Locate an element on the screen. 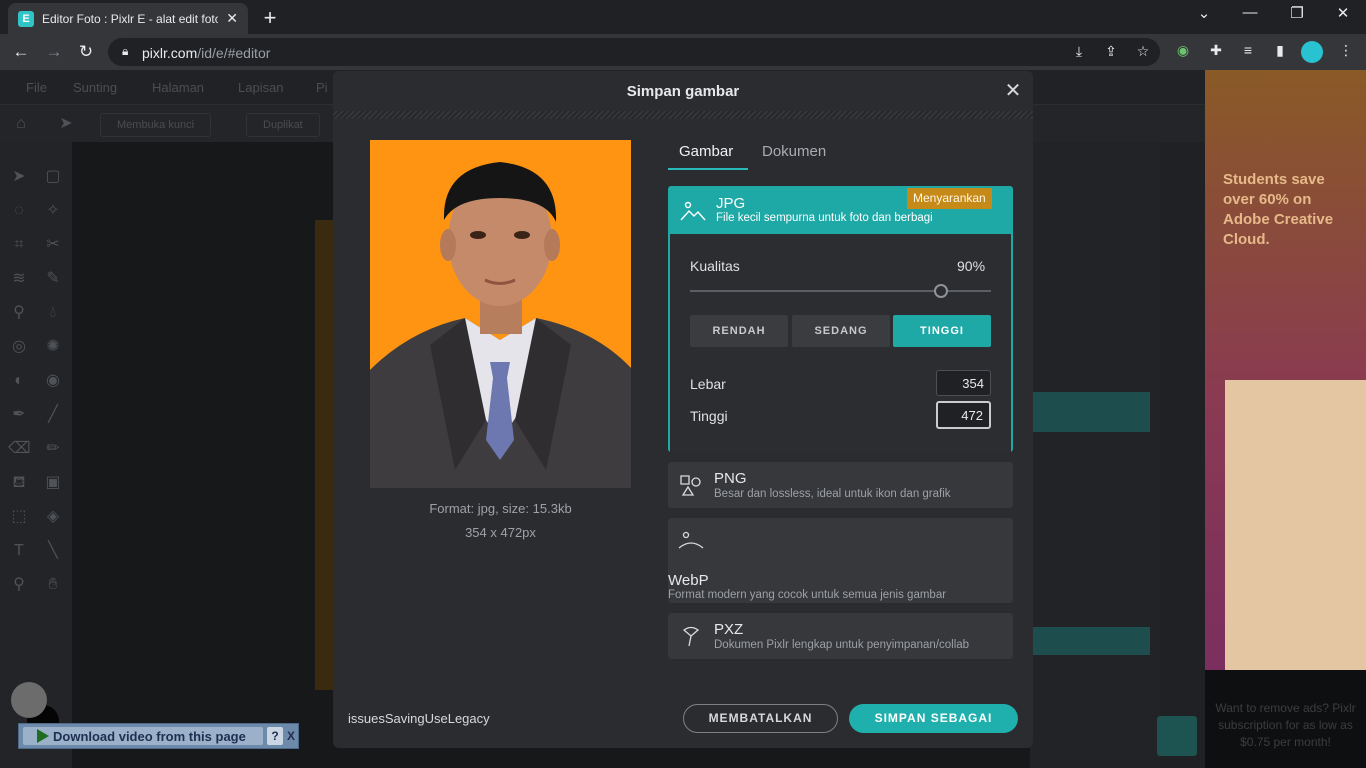 Image resolution: width=1366 pixels, height=768 pixels. eraser-tool-icon: ⌫ is located at coordinates (19, 449).